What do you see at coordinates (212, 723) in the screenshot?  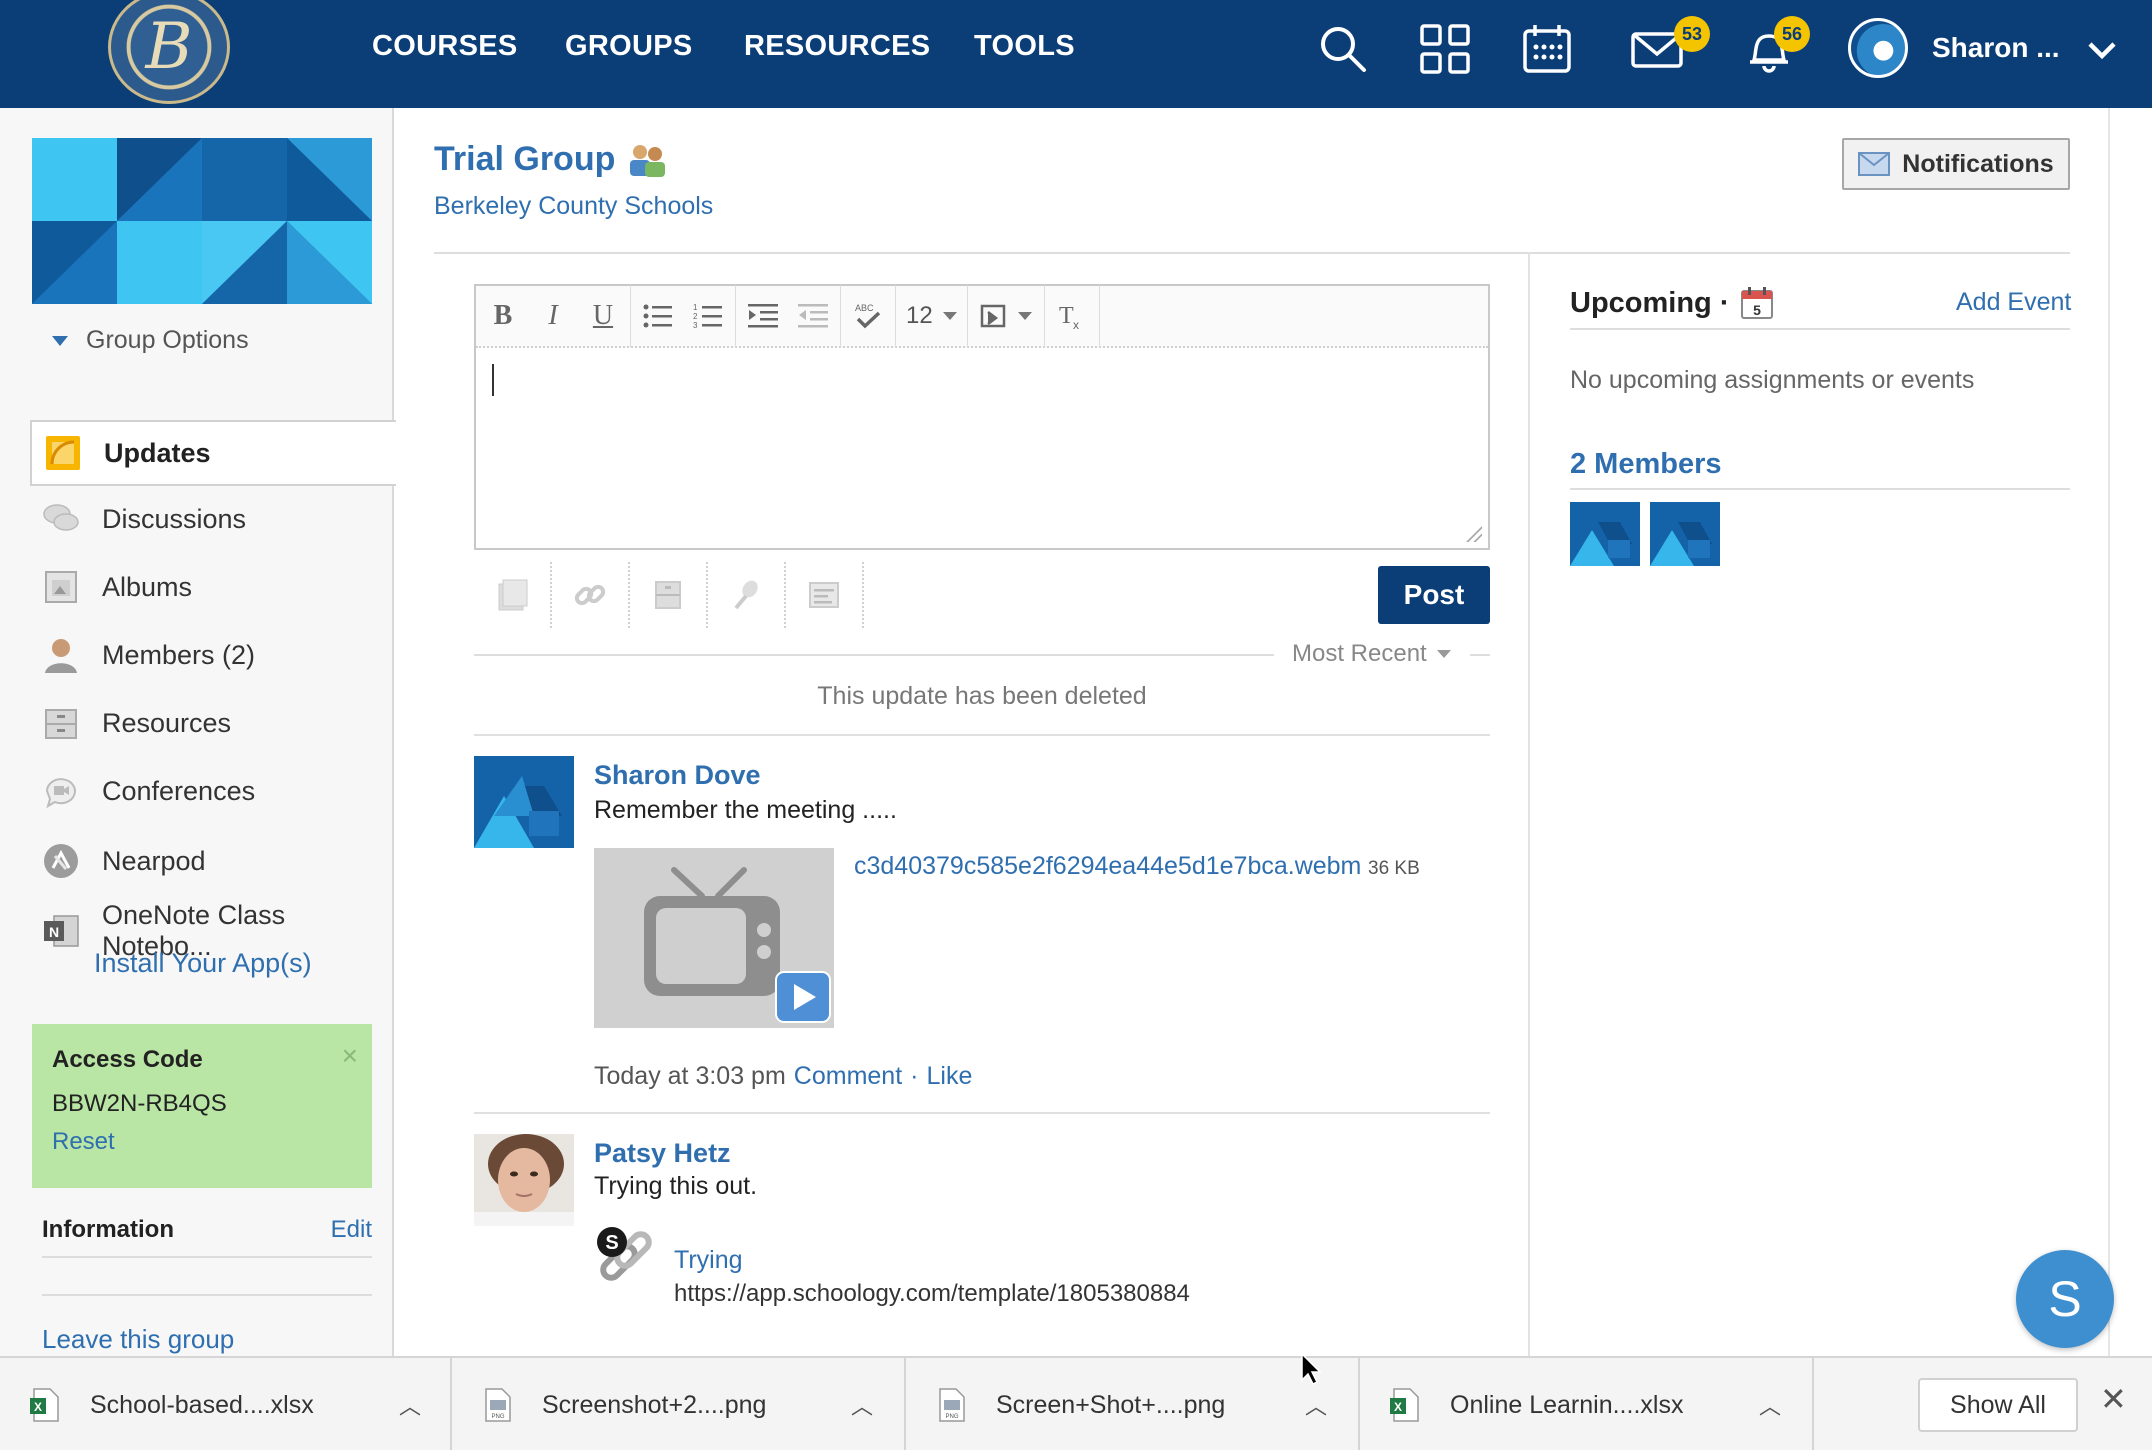 I see `sidebar-item-resources: Resources` at bounding box center [212, 723].